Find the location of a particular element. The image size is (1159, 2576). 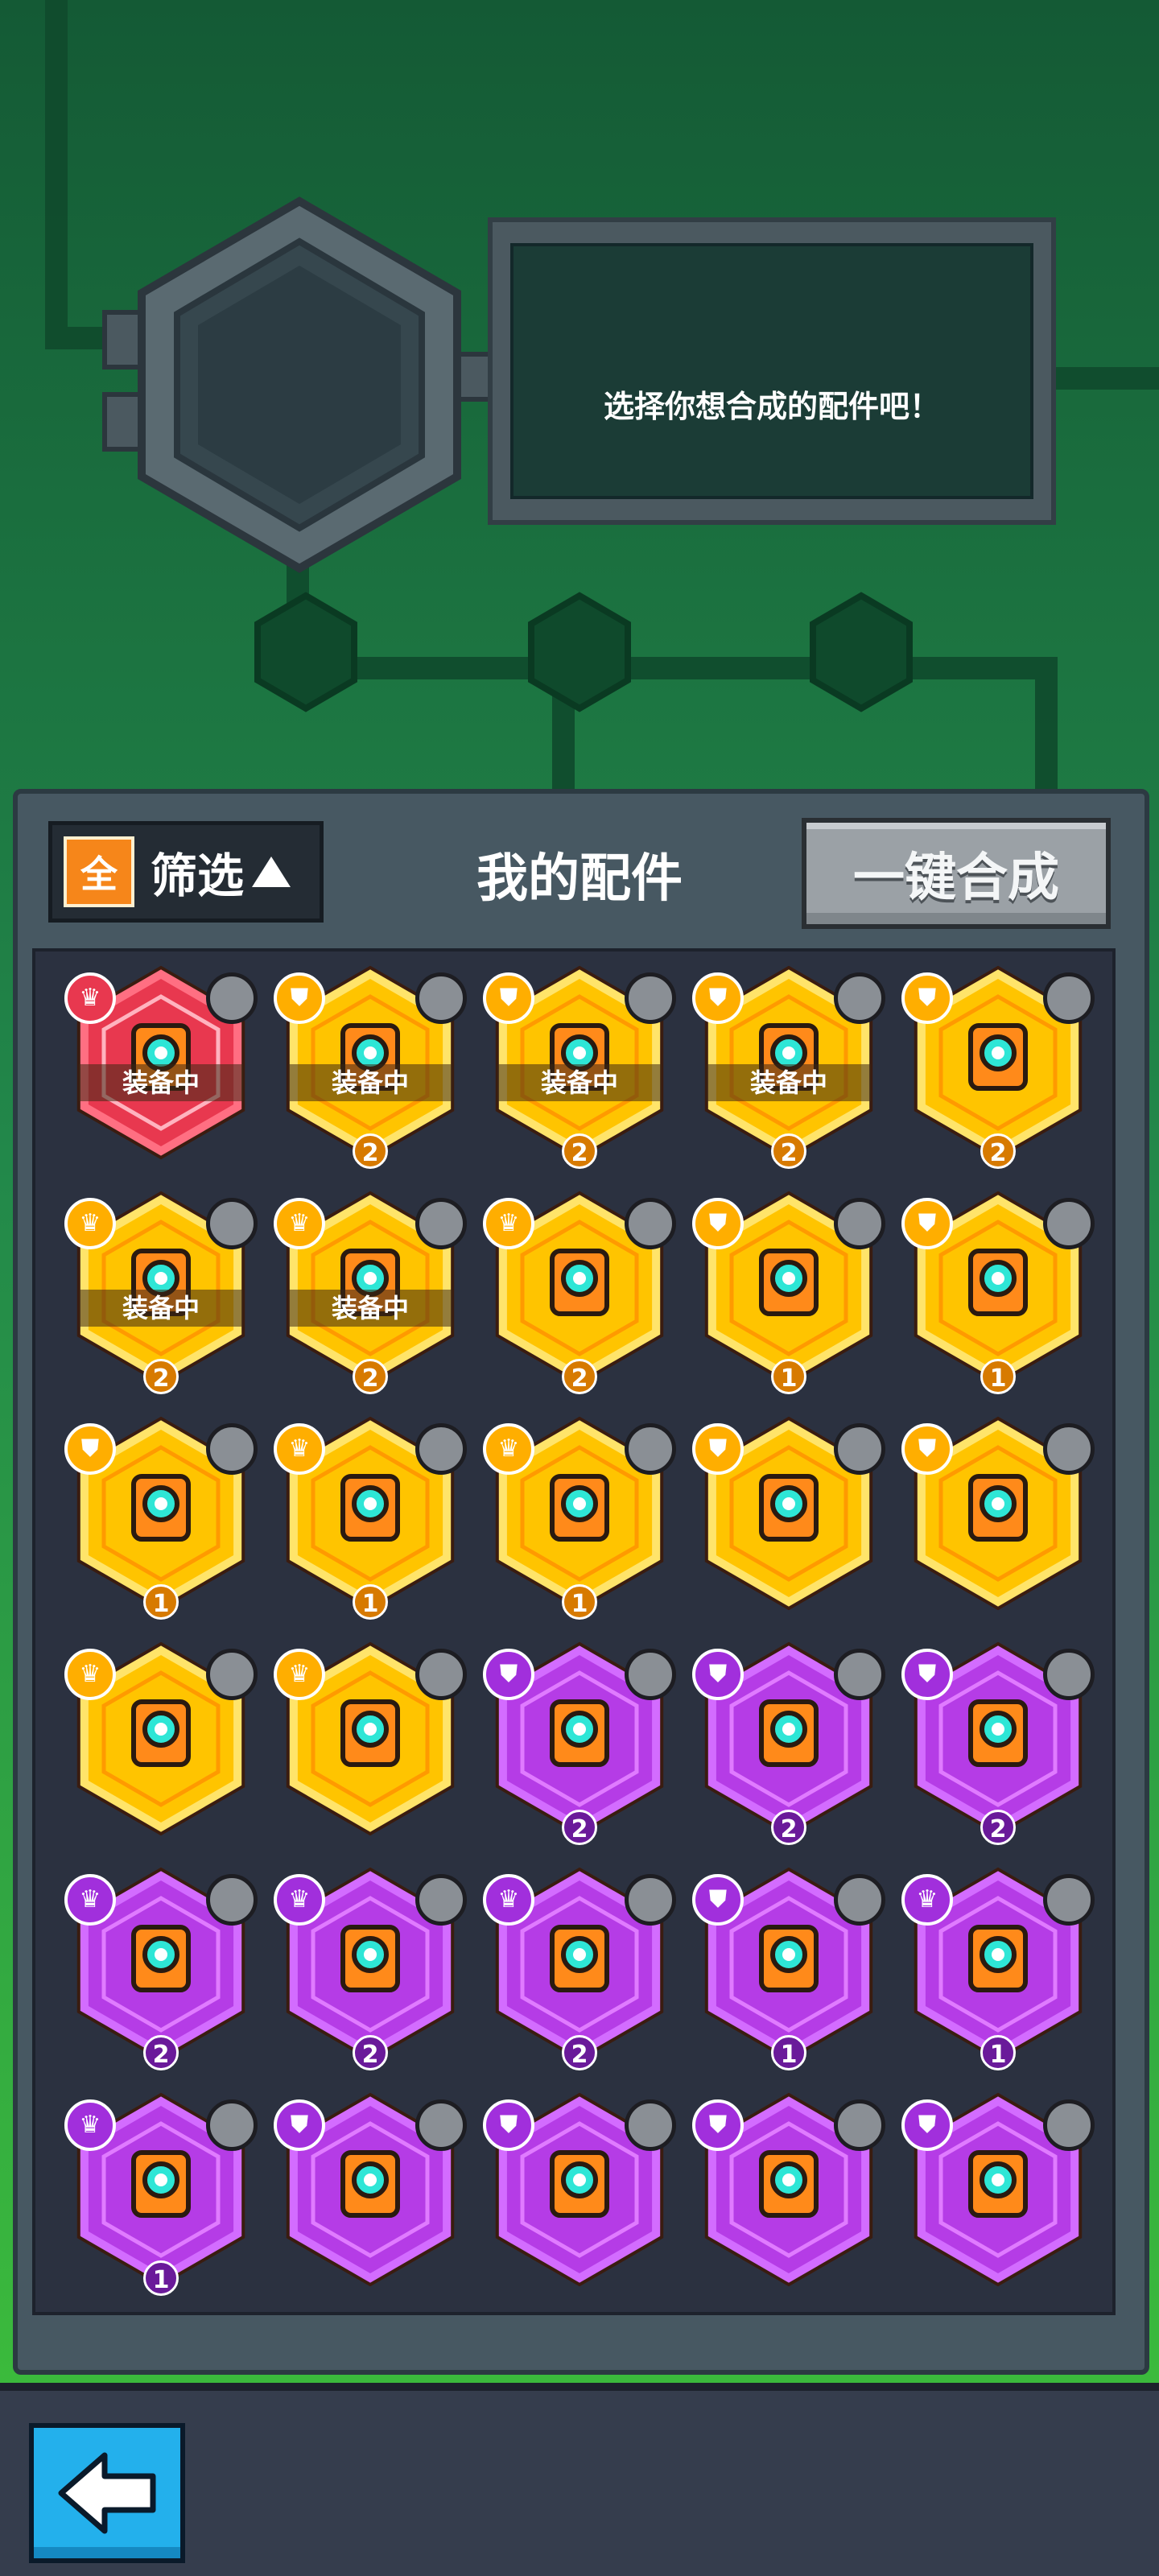

triangle-up-icon is located at coordinates (271, 872).